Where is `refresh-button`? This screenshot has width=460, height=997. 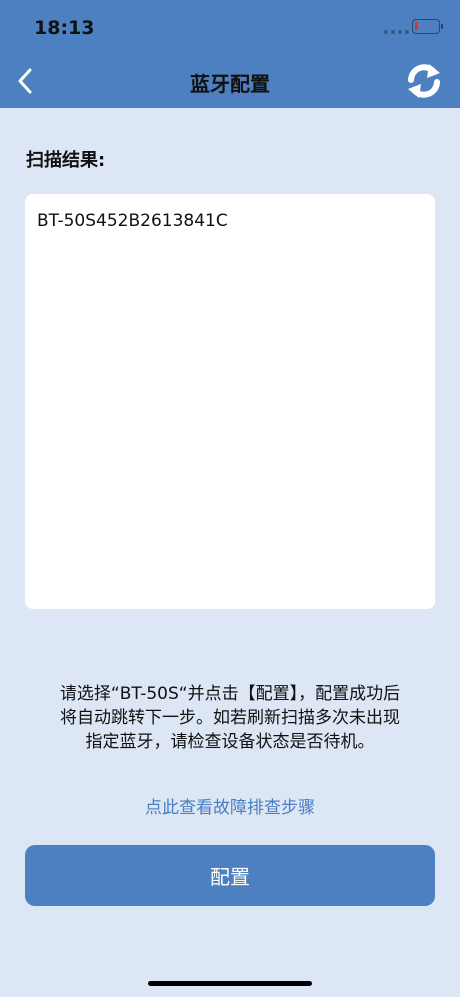
refresh-button is located at coordinates (424, 81).